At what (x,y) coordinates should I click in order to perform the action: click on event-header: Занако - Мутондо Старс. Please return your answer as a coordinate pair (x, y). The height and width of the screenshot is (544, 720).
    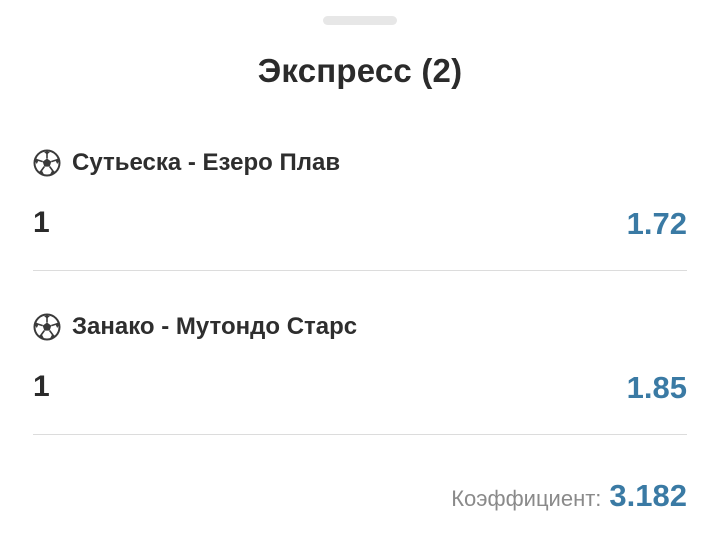
    Looking at the image, I should click on (195, 327).